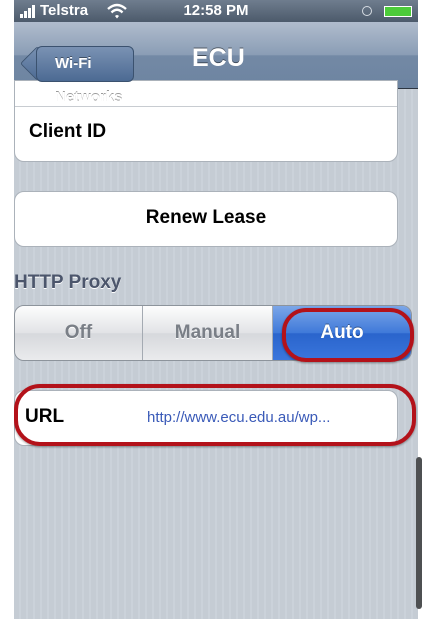  What do you see at coordinates (215, 415) in the screenshot?
I see `annotation-ring-url` at bounding box center [215, 415].